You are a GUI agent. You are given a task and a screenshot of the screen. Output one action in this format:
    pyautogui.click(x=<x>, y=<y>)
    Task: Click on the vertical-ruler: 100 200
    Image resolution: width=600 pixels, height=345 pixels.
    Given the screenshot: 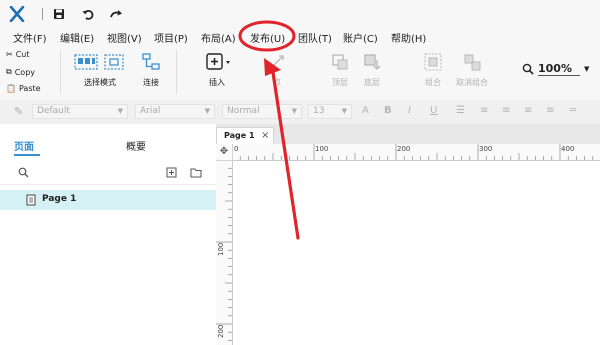 What is the action you would take?
    pyautogui.click(x=224, y=252)
    